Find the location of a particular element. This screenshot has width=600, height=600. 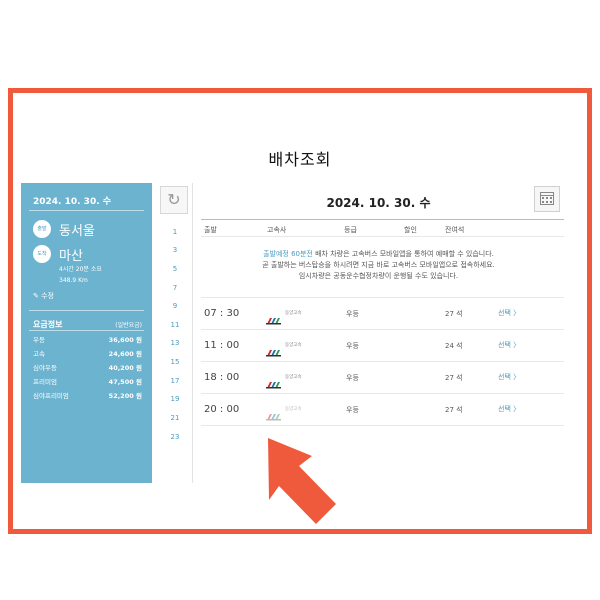

refresh-icon: ↻ is located at coordinates (174, 199).